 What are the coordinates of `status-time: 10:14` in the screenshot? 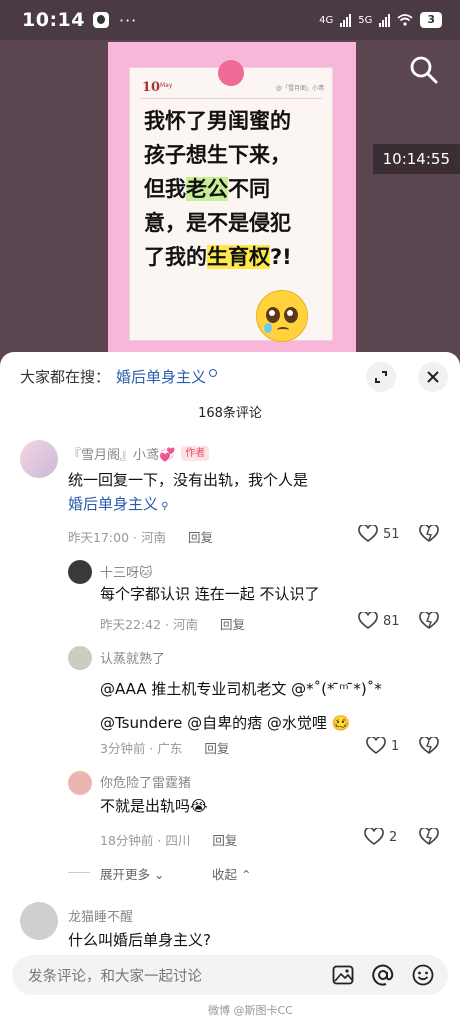 It's located at (53, 20).